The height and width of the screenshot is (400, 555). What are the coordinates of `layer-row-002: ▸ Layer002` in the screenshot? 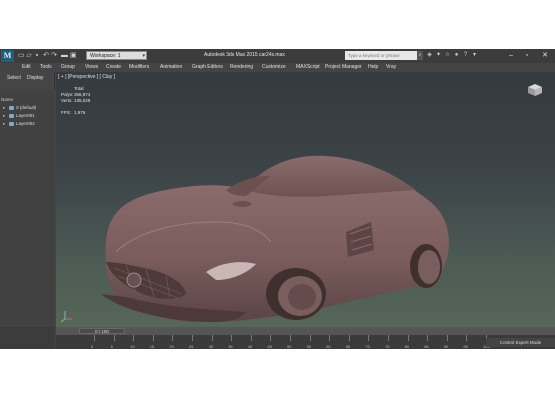 It's located at (19, 123).